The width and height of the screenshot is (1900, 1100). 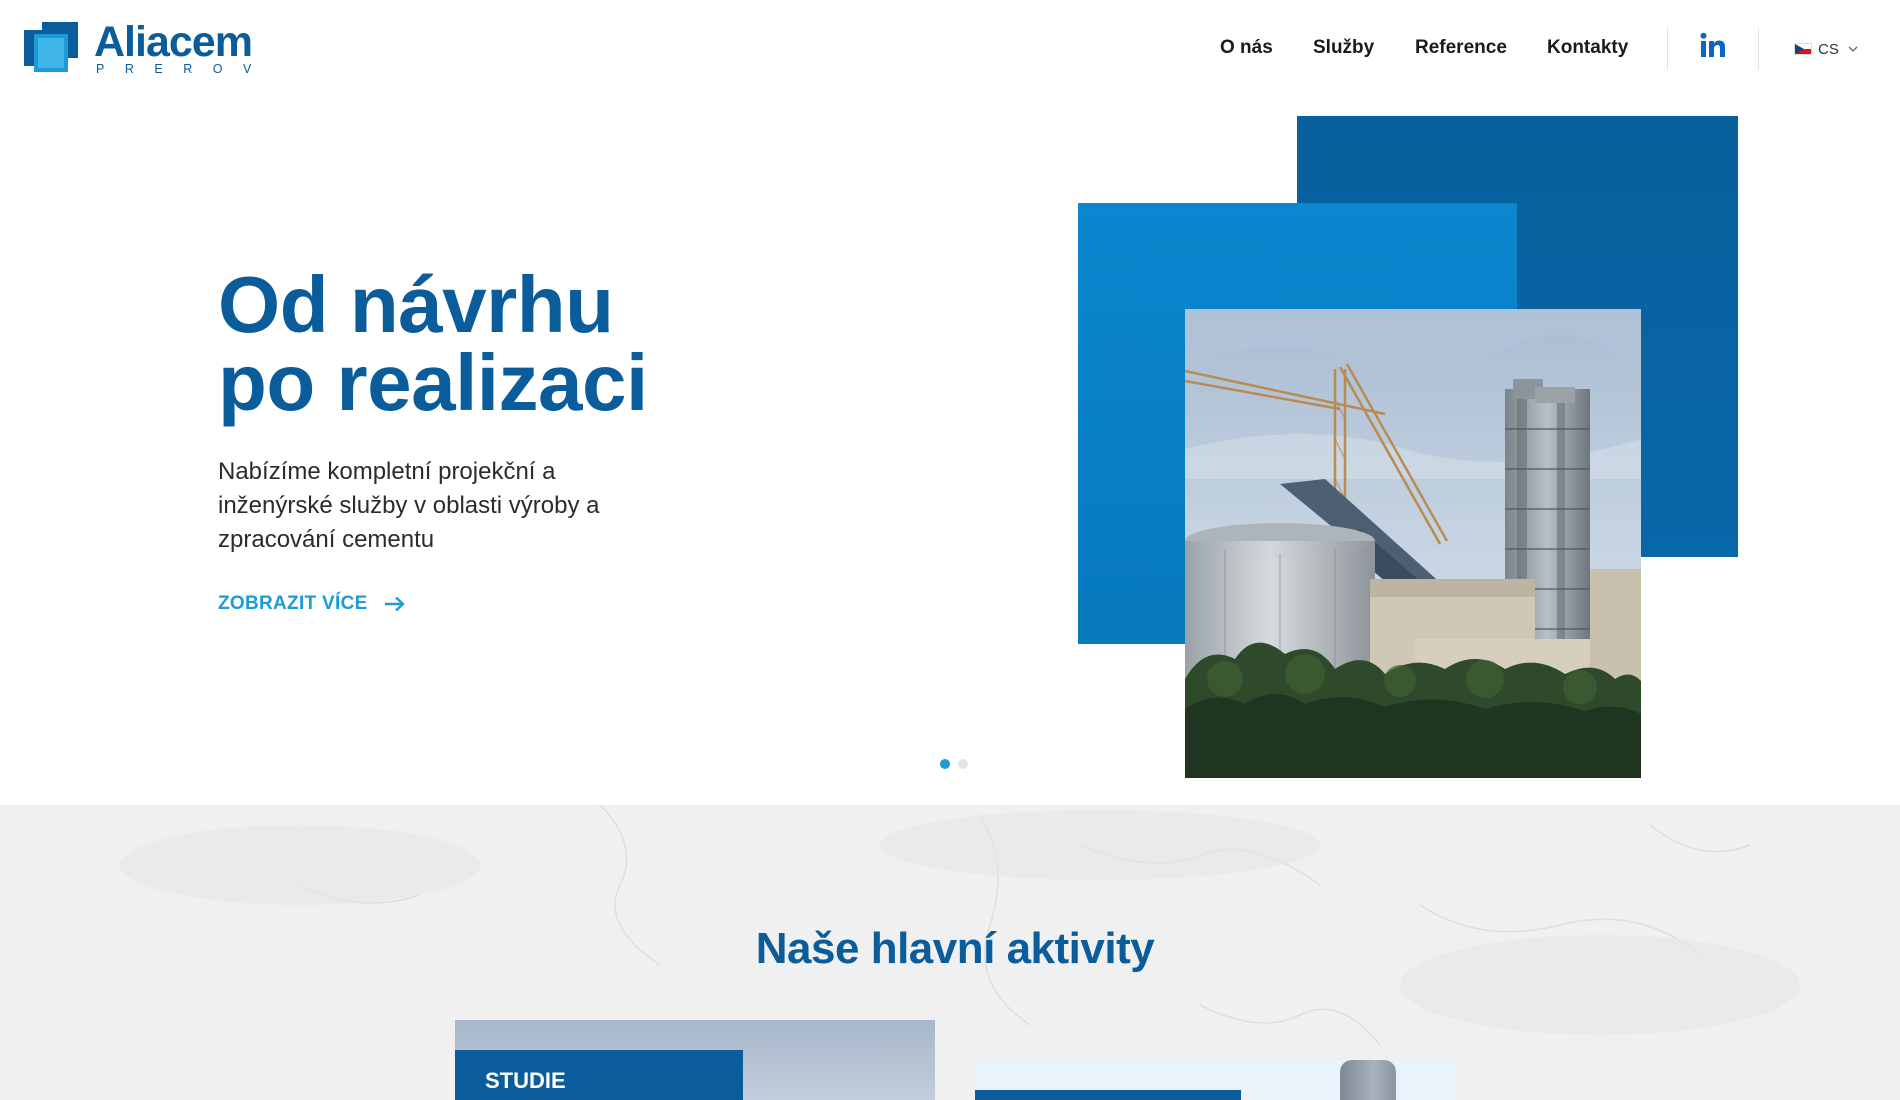 I want to click on cement-plant-photo, so click(x=1413, y=543).